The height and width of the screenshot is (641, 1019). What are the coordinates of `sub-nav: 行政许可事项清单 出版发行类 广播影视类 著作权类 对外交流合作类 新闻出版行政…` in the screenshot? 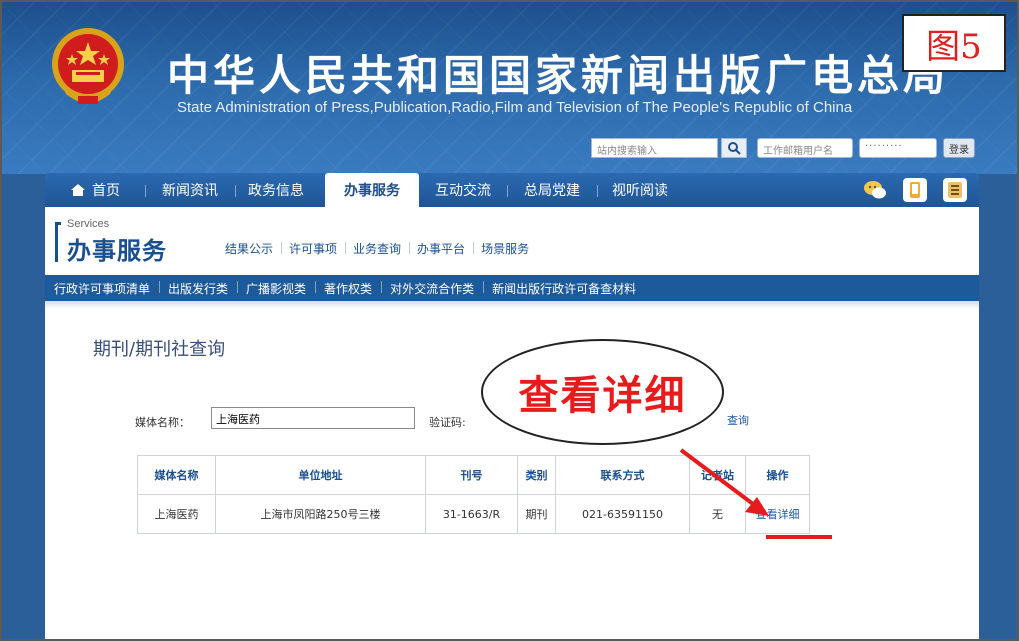 It's located at (512, 288).